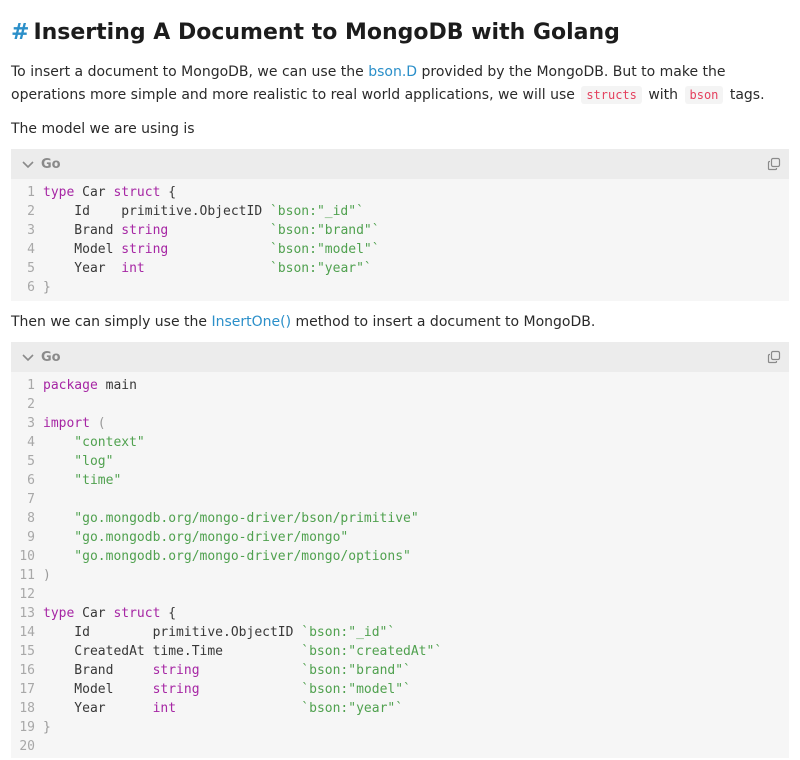 The image size is (800, 760). What do you see at coordinates (400, 461) in the screenshot?
I see `code-line: 5 "log"` at bounding box center [400, 461].